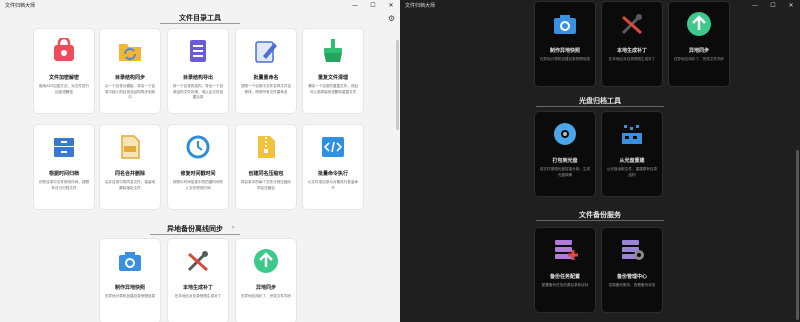 Image resolution: width=800 pixels, height=322 pixels. Describe the element at coordinates (64, 185) in the screenshot. I see `card-description: 识别目录中文件修改时间，按照年月日归档文件` at that location.